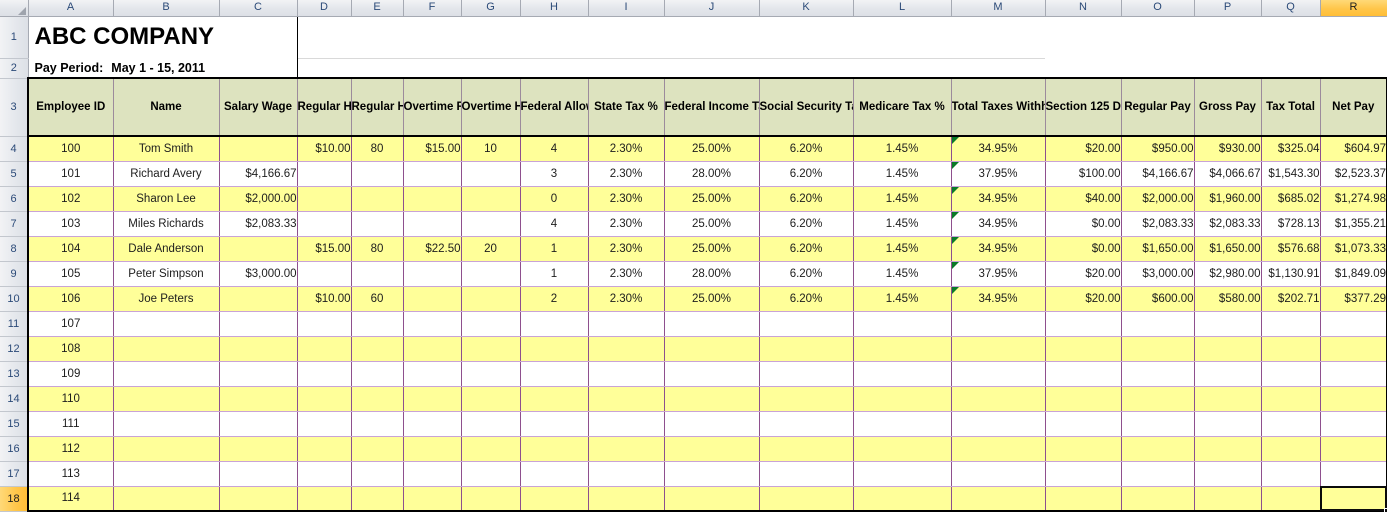 The width and height of the screenshot is (1387, 513). I want to click on cell-section_125_deduction: $100.00, so click(1083, 174).